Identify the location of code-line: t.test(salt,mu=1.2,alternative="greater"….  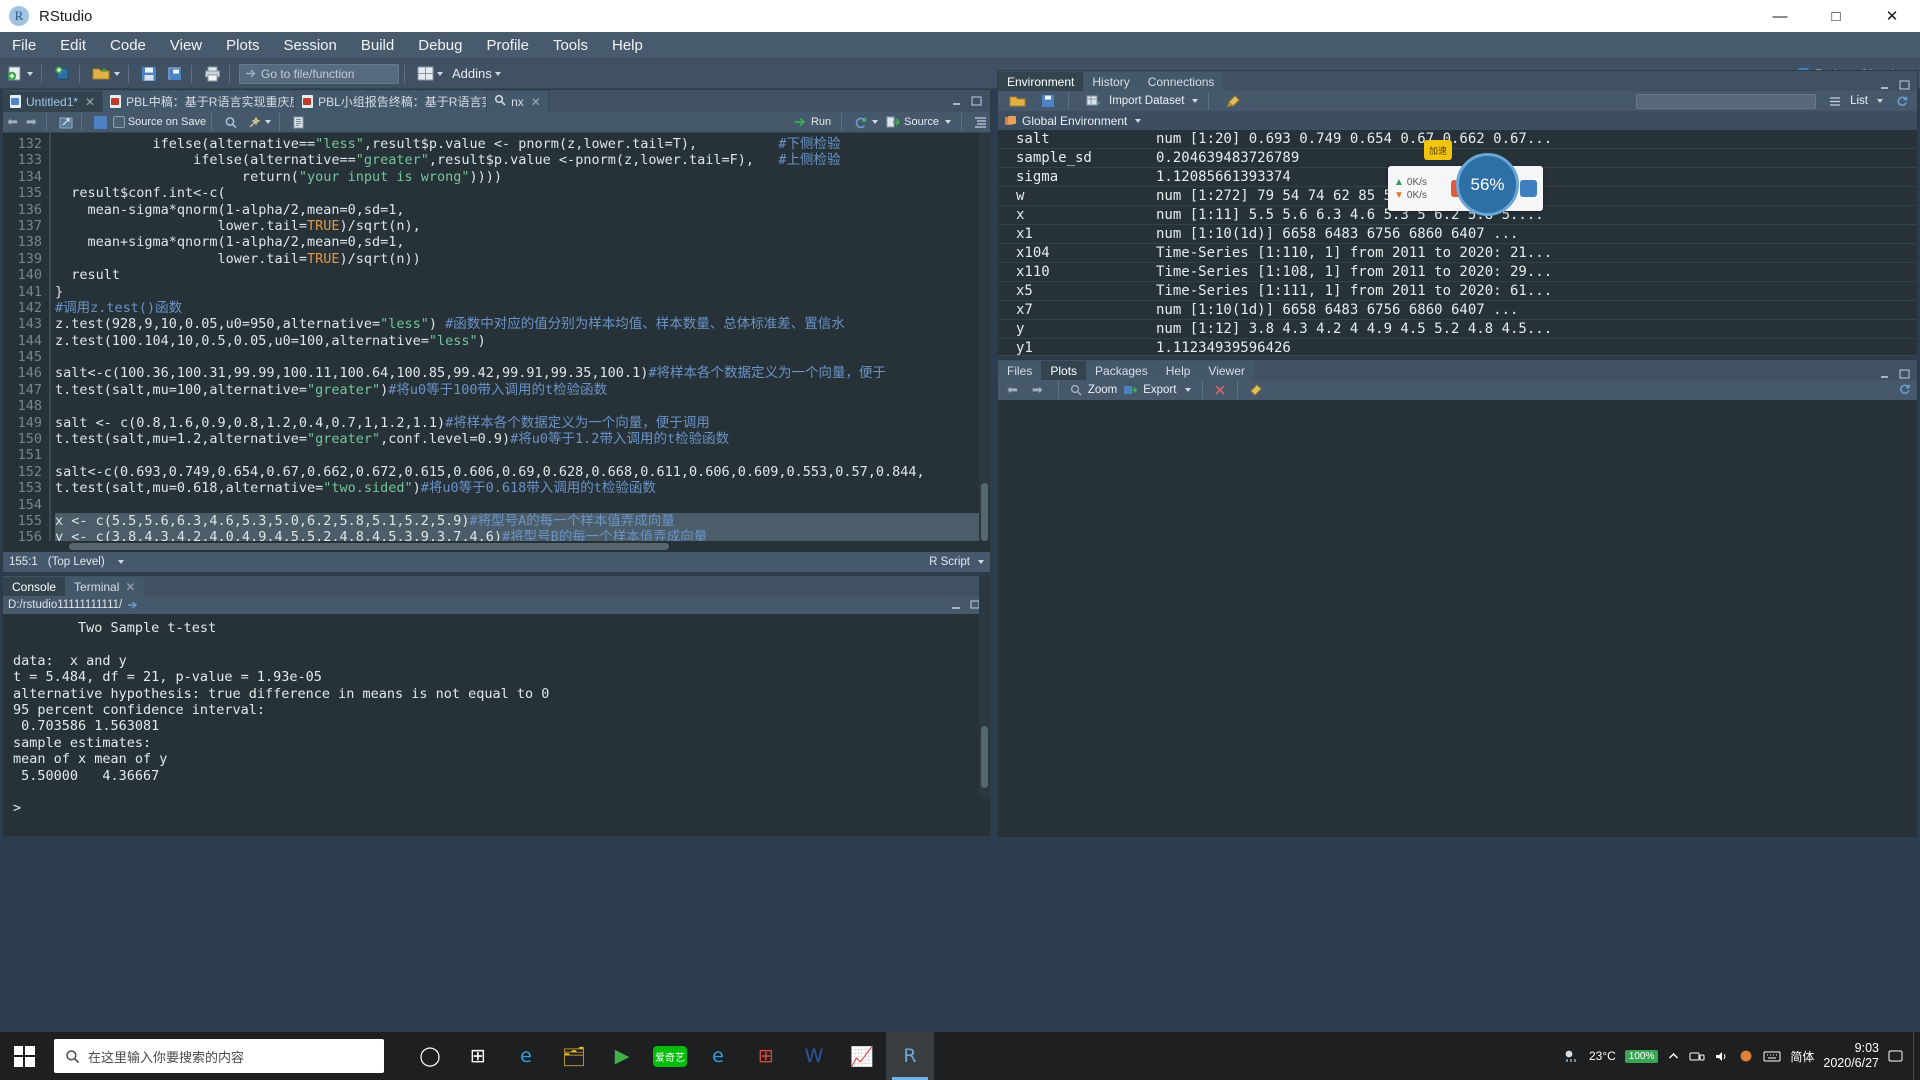
(522, 439).